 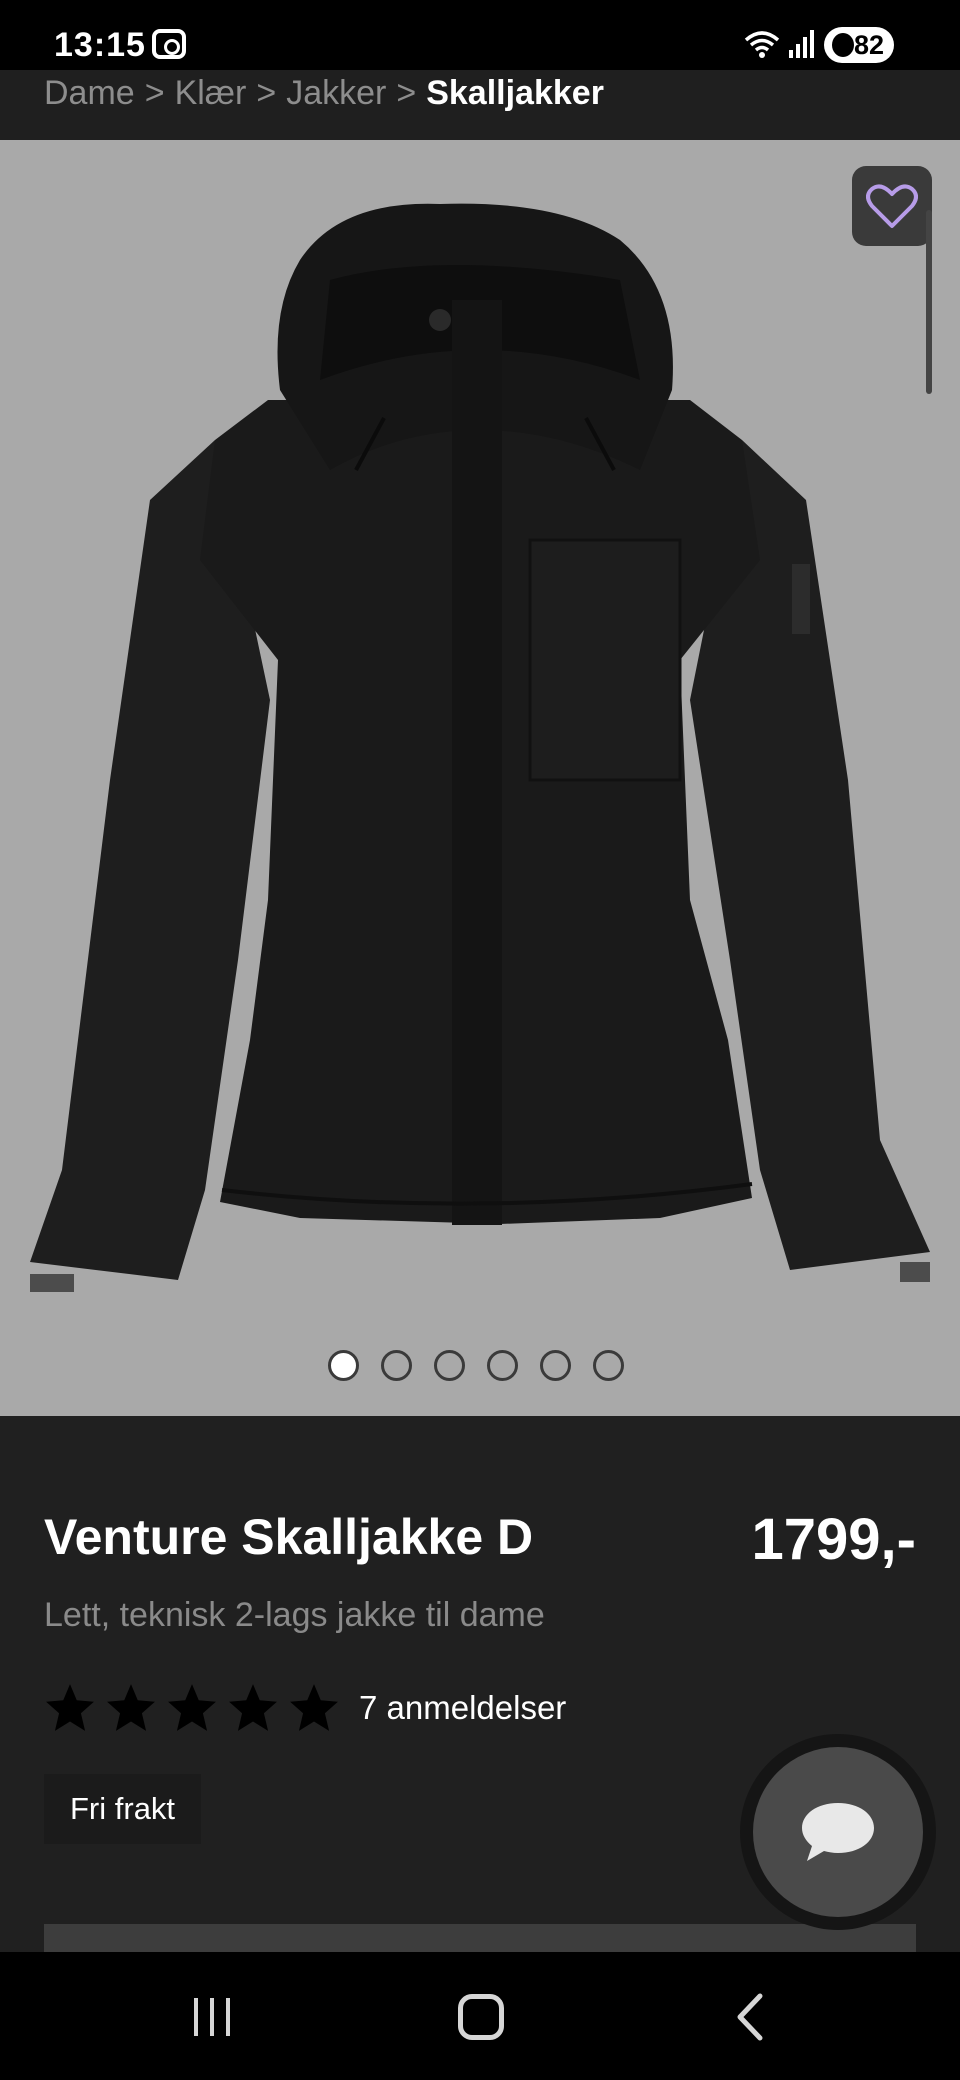 I want to click on breadcrumb-current: Skalljakker, so click(x=515, y=92).